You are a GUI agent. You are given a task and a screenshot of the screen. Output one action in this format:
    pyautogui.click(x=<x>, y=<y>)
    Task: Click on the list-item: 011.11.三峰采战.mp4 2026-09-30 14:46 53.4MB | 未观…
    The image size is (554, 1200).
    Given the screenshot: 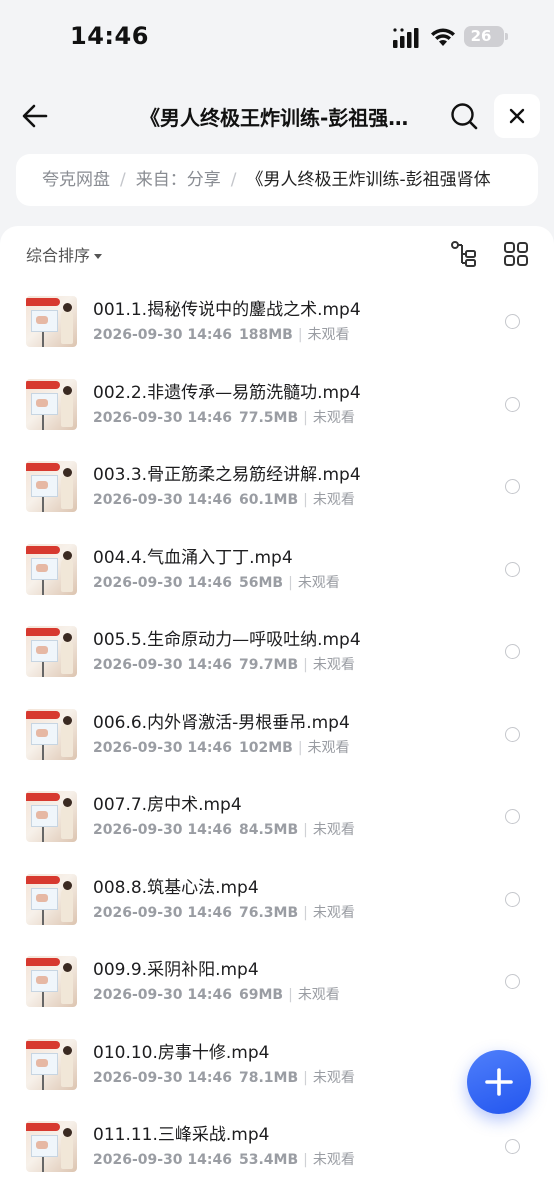 What is the action you would take?
    pyautogui.click(x=277, y=1158)
    